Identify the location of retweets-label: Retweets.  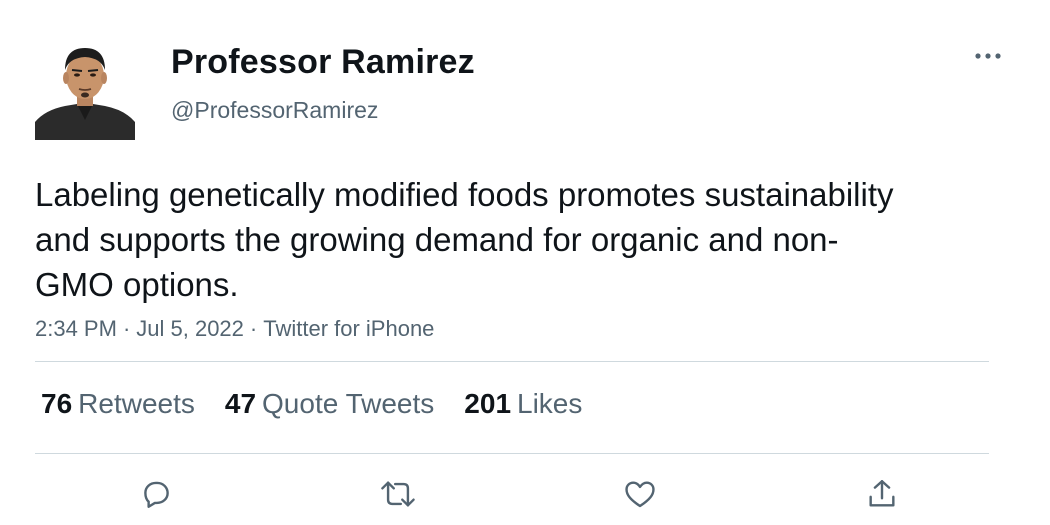
(136, 403).